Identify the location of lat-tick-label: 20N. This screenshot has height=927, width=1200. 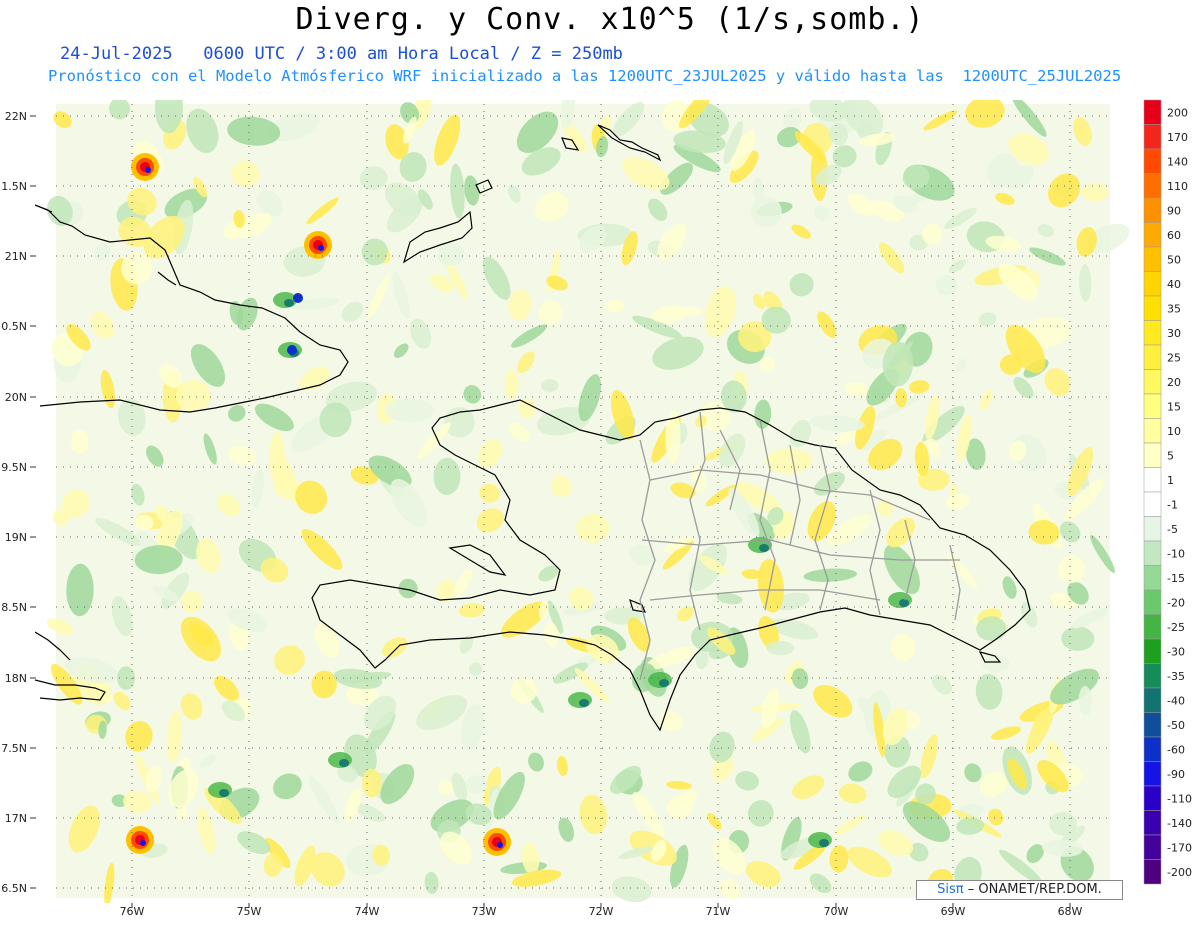
(16, 397).